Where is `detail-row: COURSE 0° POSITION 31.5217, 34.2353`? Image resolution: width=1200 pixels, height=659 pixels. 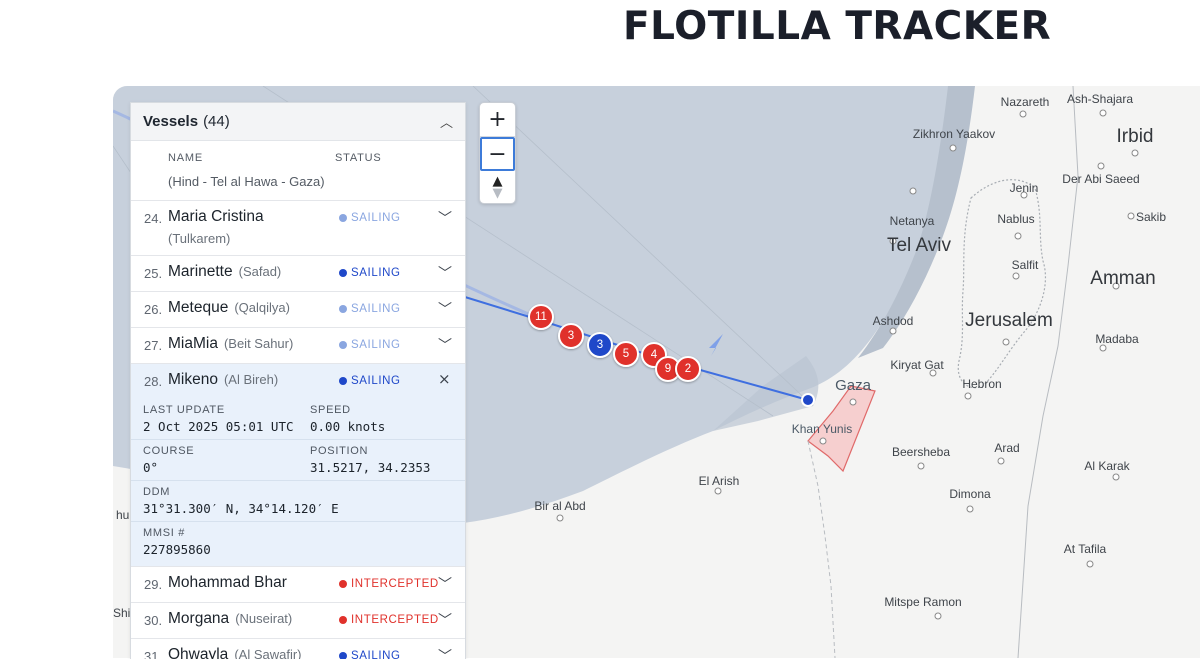
detail-row: COURSE 0° POSITION 31.5217, 34.2353 is located at coordinates (298, 460).